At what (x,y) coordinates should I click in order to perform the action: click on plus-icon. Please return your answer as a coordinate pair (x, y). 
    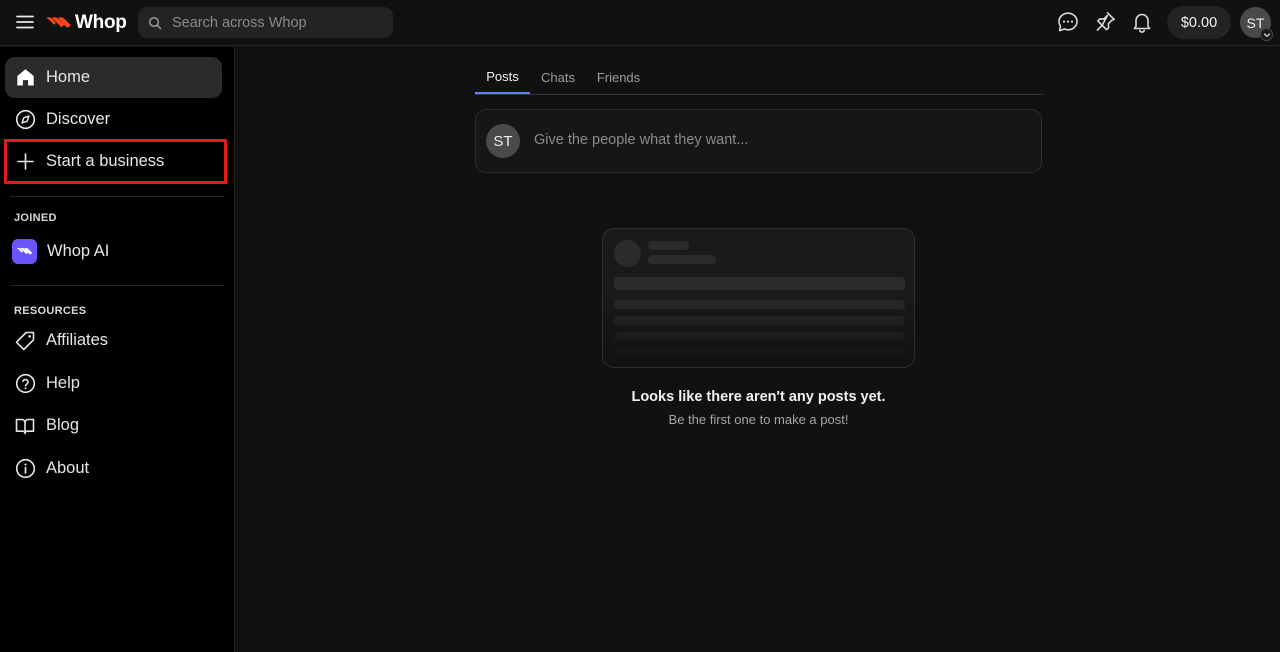
    Looking at the image, I should click on (25, 162).